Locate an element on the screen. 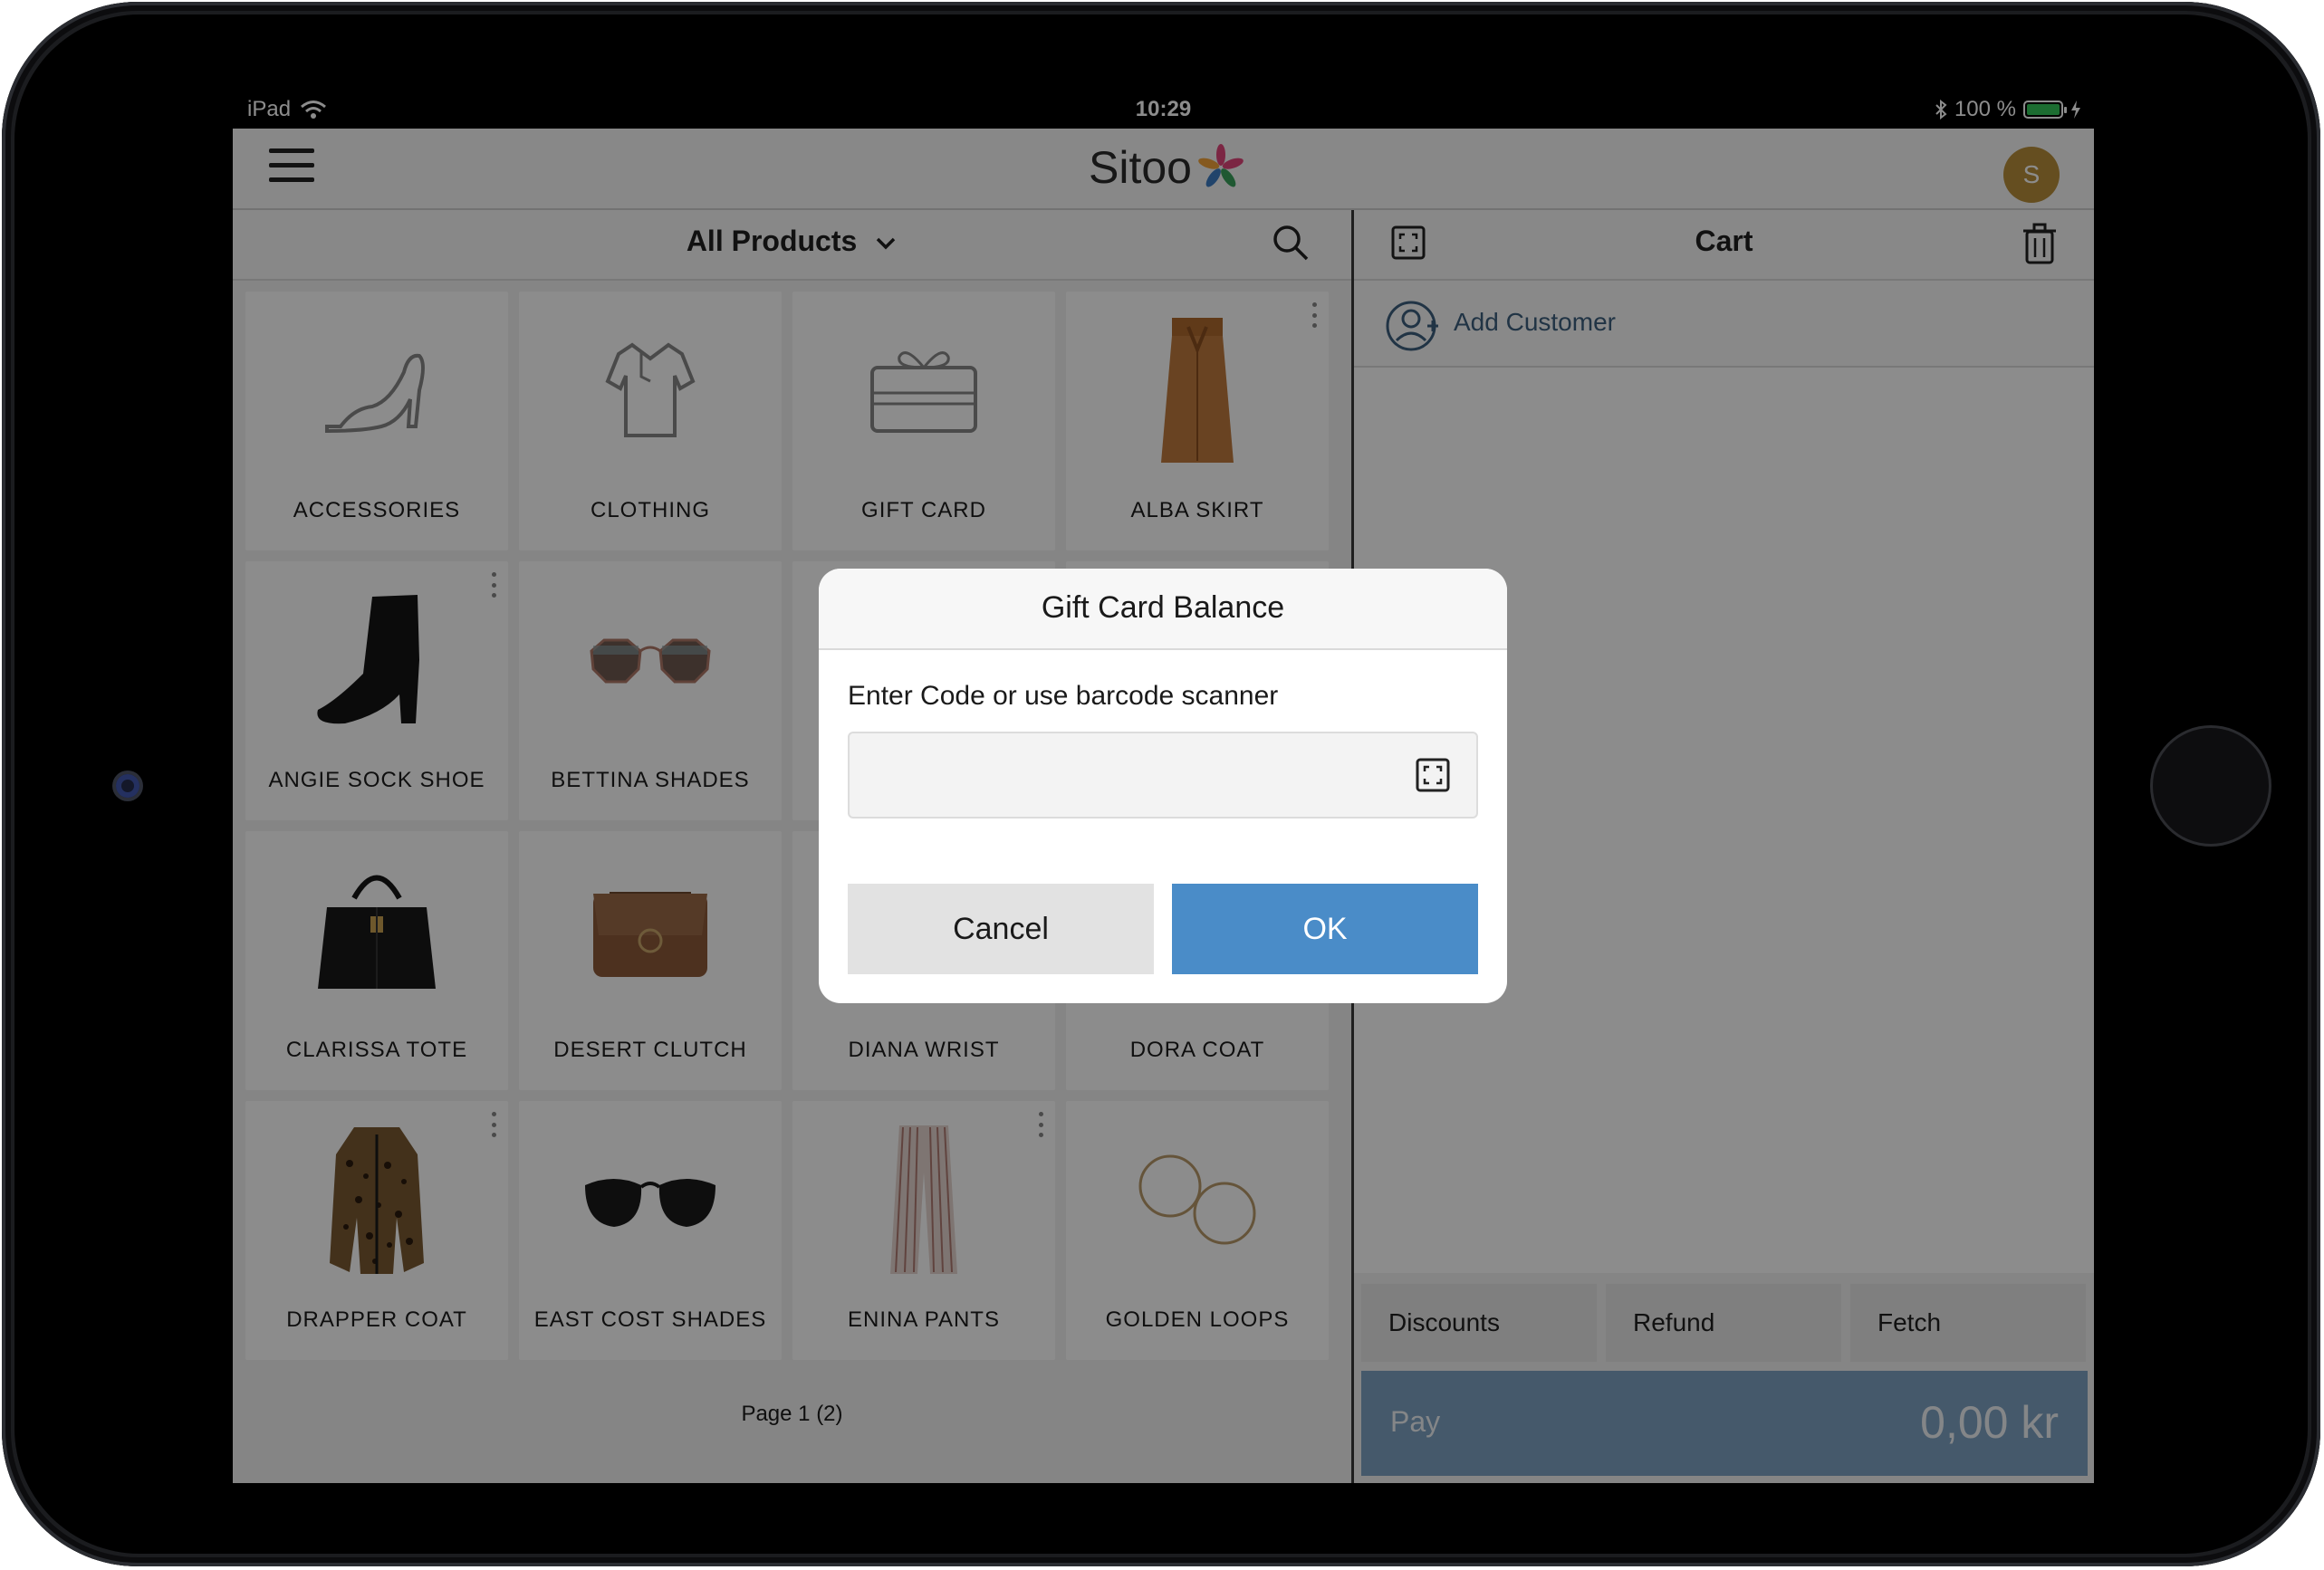 The width and height of the screenshot is (2324, 1570). ok-button: OK is located at coordinates (1325, 929).